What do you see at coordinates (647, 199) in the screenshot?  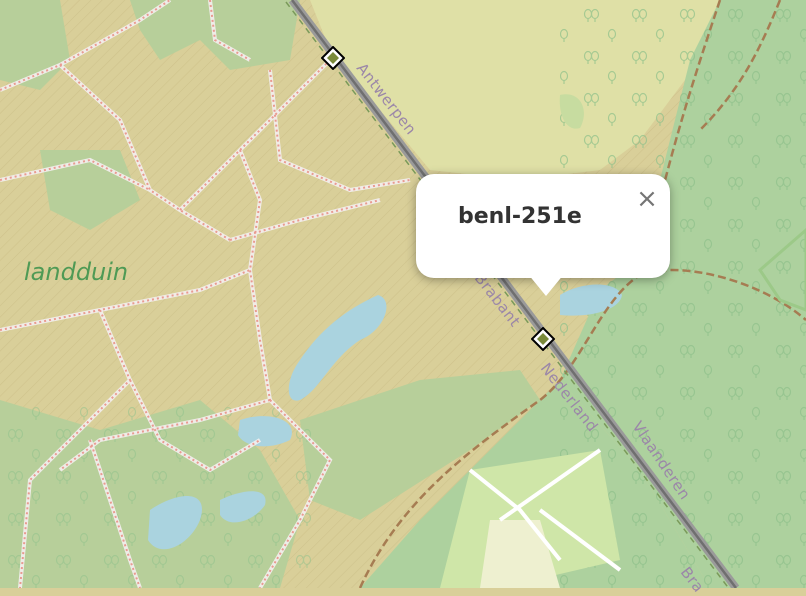 I see `close-icon: ×` at bounding box center [647, 199].